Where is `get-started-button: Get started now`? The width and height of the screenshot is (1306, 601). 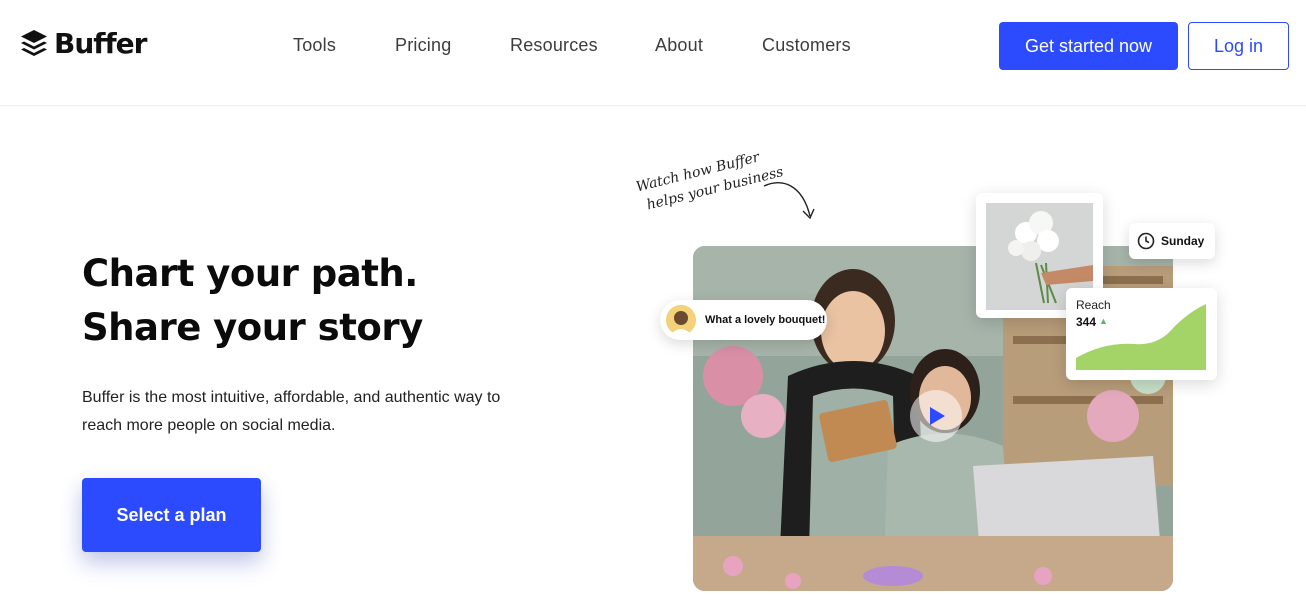
get-started-button: Get started now is located at coordinates (1088, 46).